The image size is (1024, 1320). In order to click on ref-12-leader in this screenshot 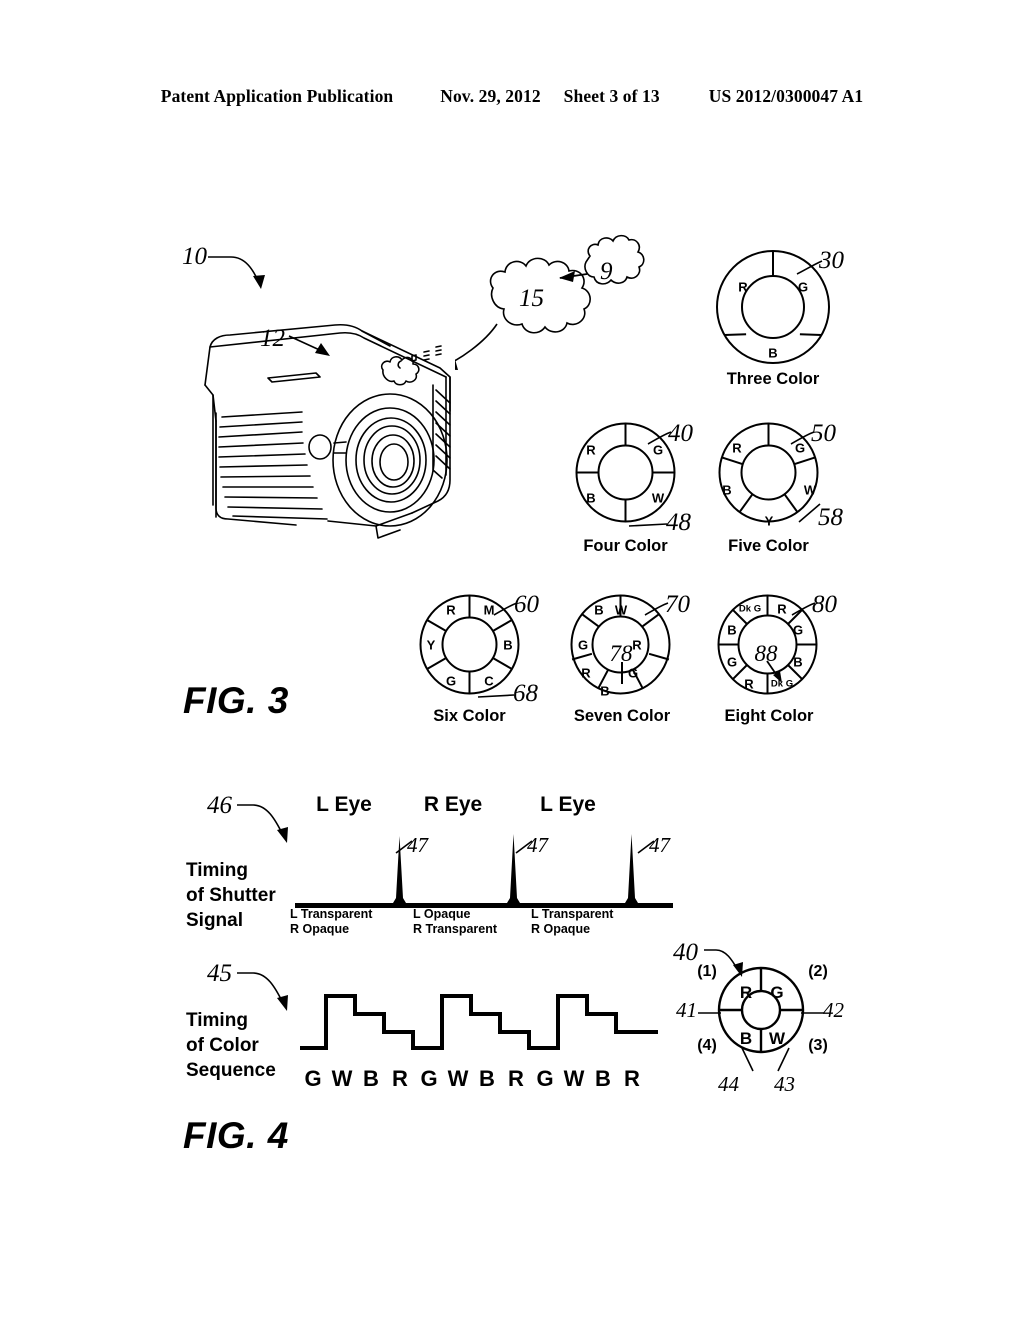, I will do `click(315, 349)`.